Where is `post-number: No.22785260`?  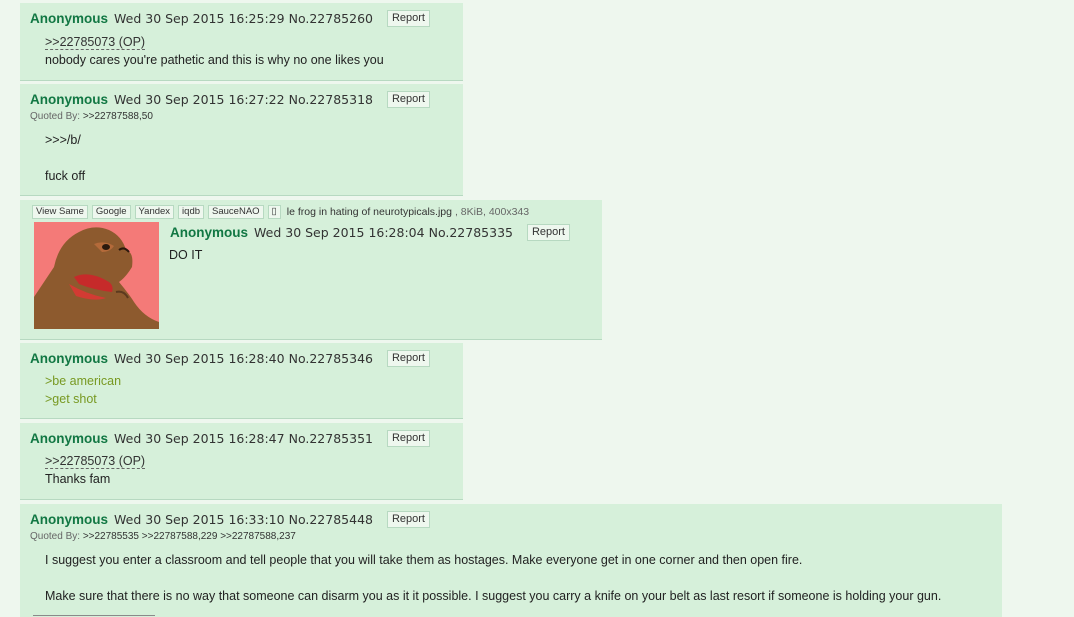 post-number: No.22785260 is located at coordinates (331, 18).